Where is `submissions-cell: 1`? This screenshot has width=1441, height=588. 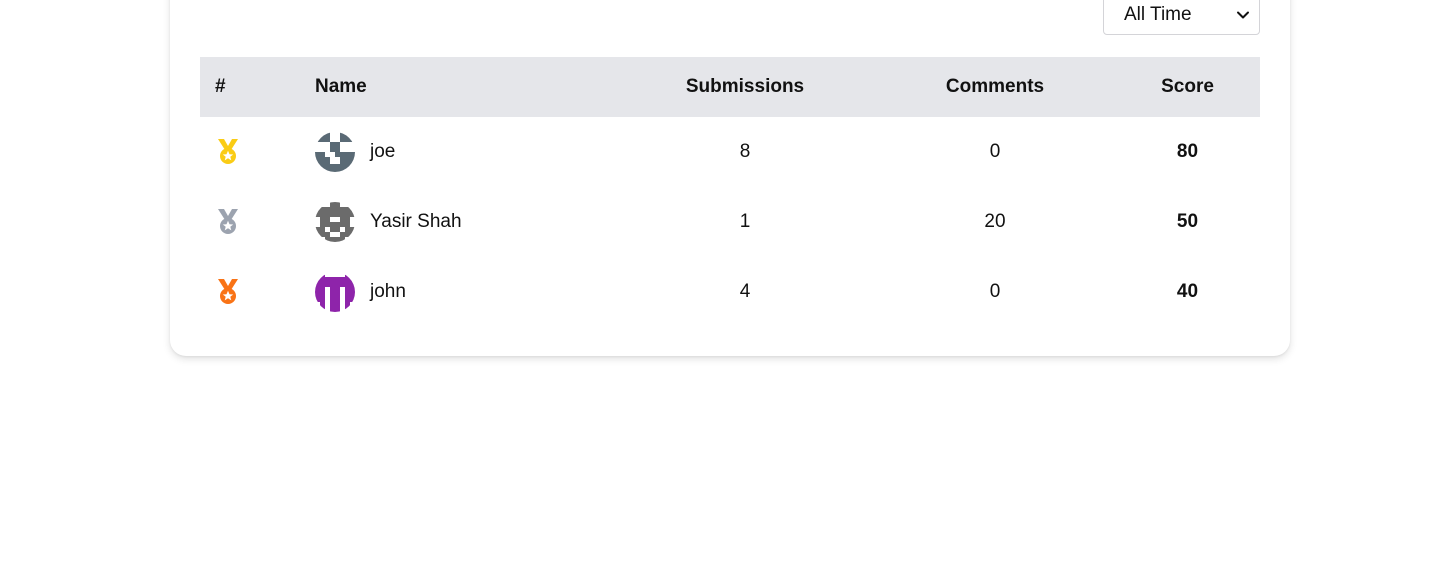
submissions-cell: 1 is located at coordinates (745, 221).